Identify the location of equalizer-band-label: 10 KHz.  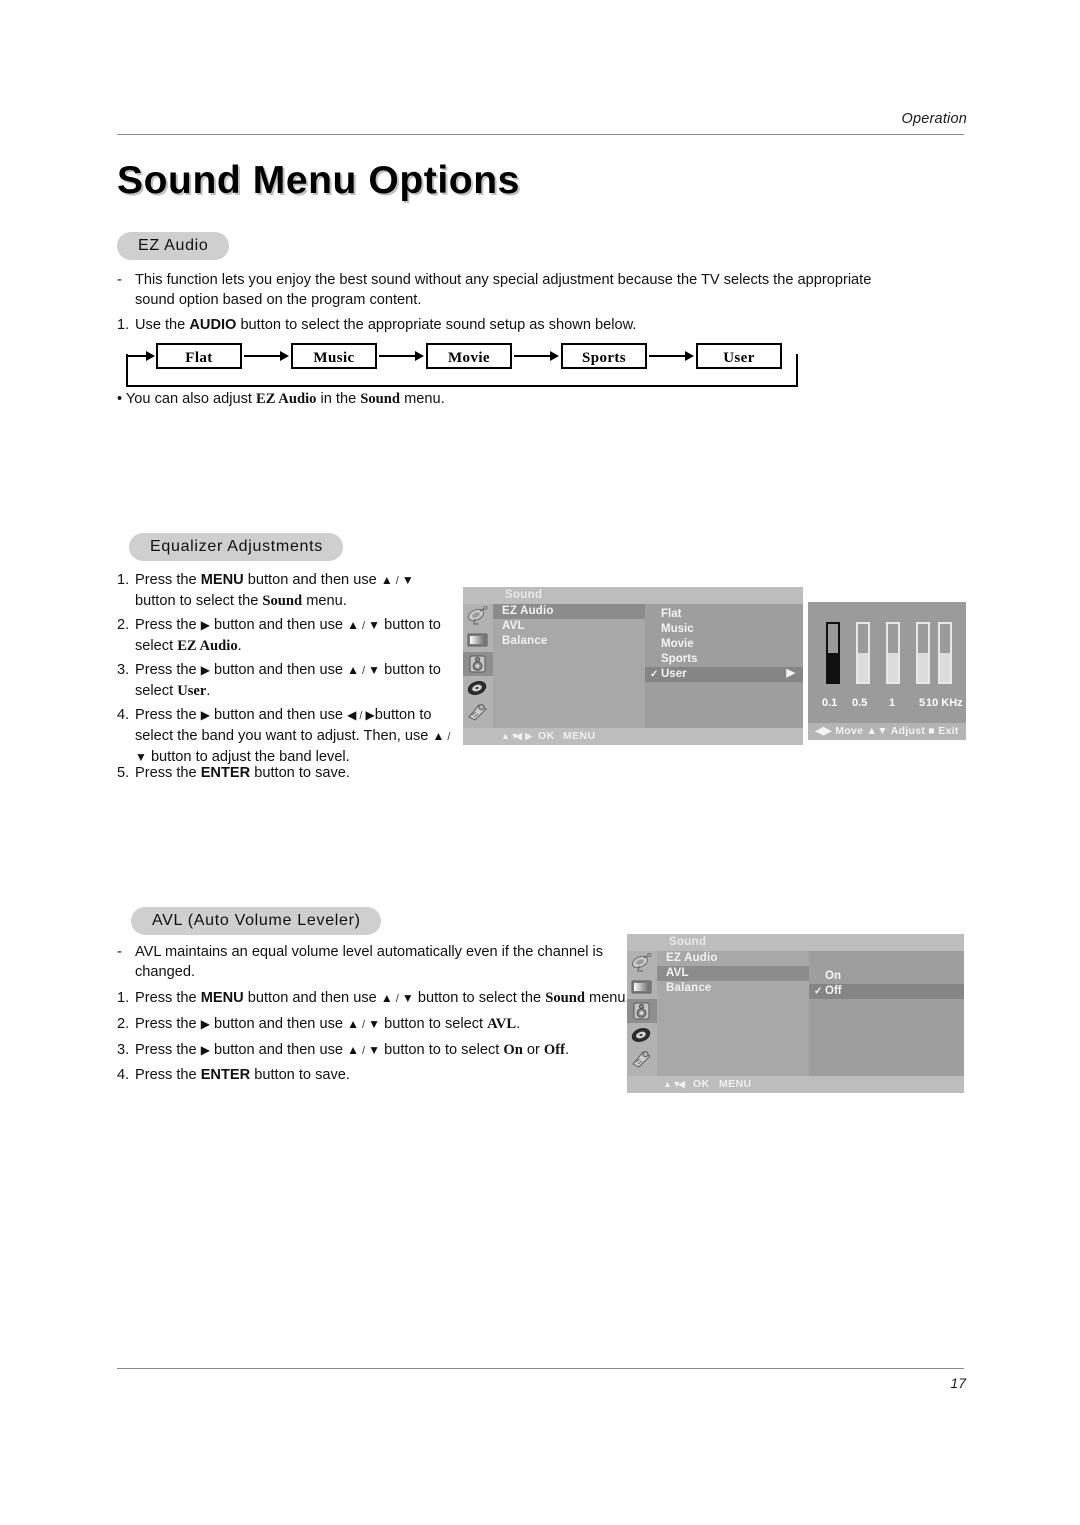
(944, 703).